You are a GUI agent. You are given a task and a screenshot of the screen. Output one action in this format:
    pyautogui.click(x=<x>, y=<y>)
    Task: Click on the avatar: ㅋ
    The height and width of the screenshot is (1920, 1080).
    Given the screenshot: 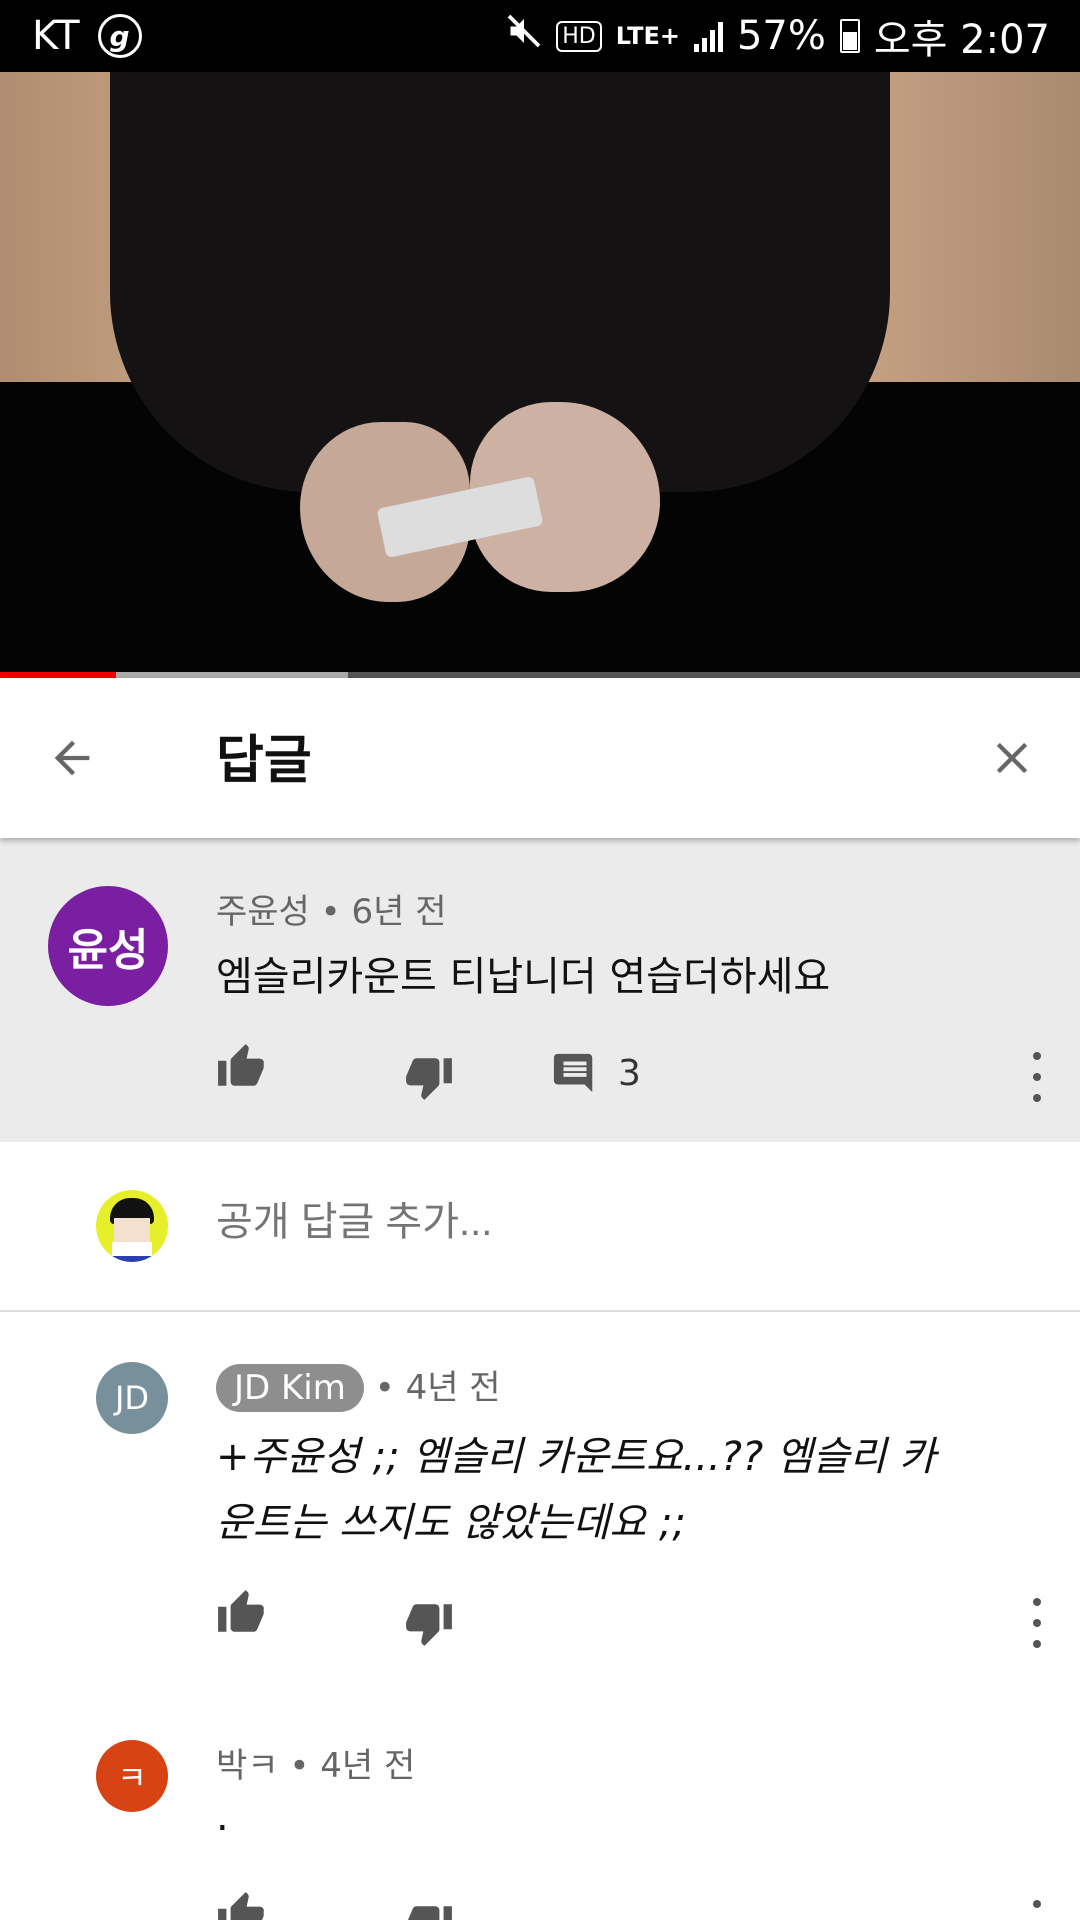 What is the action you would take?
    pyautogui.click(x=132, y=1776)
    